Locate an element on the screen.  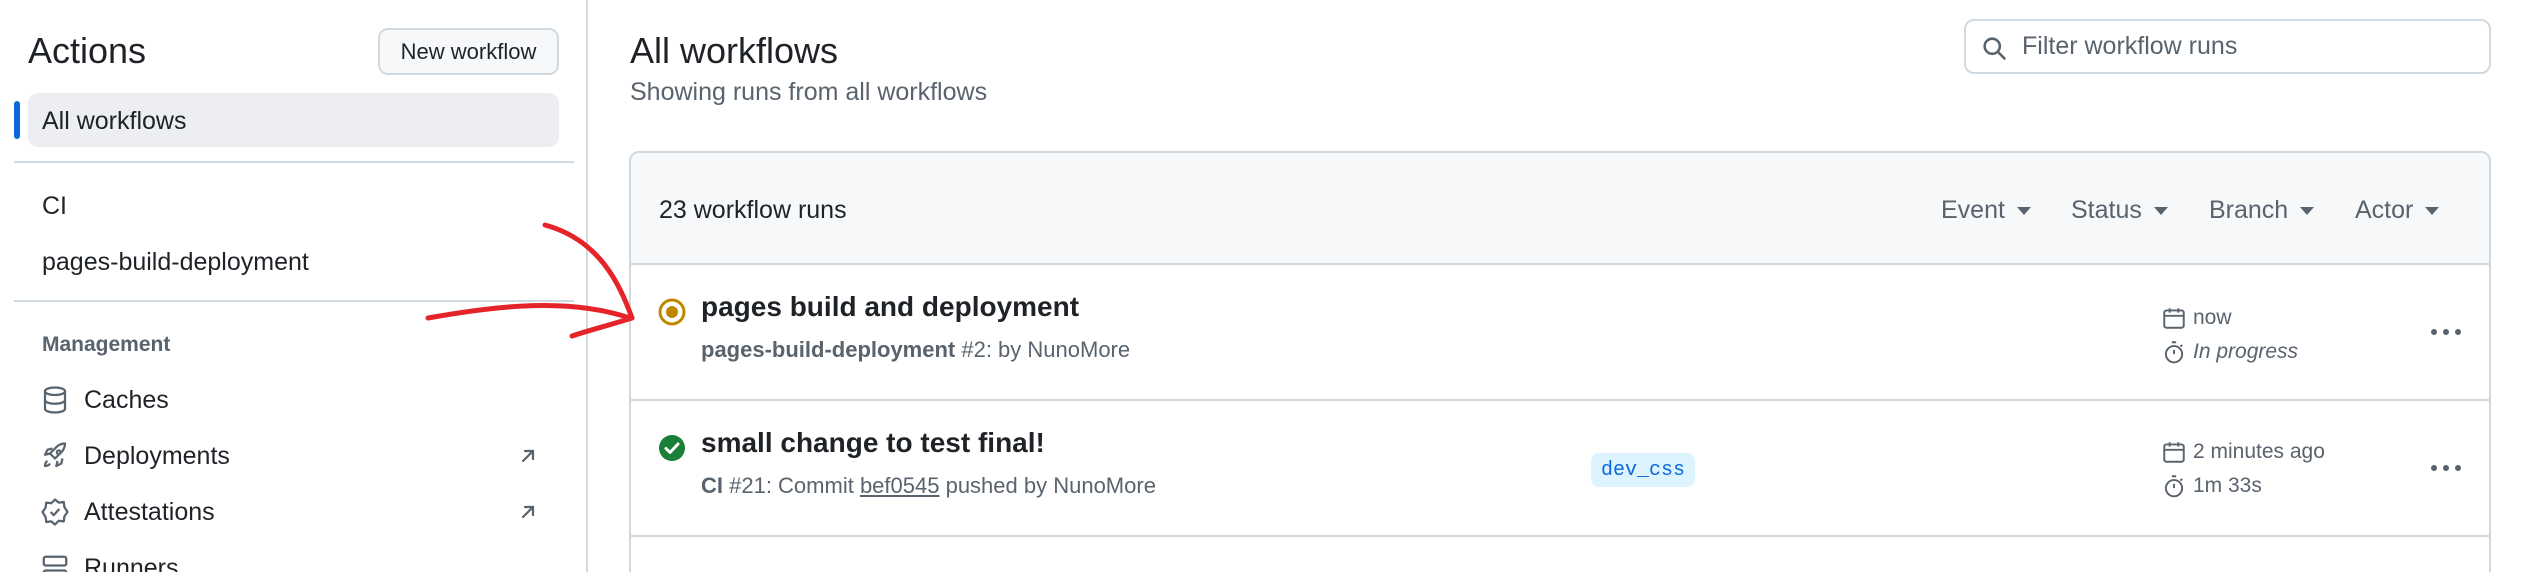
filter-menu-label: Status is located at coordinates (2106, 210).